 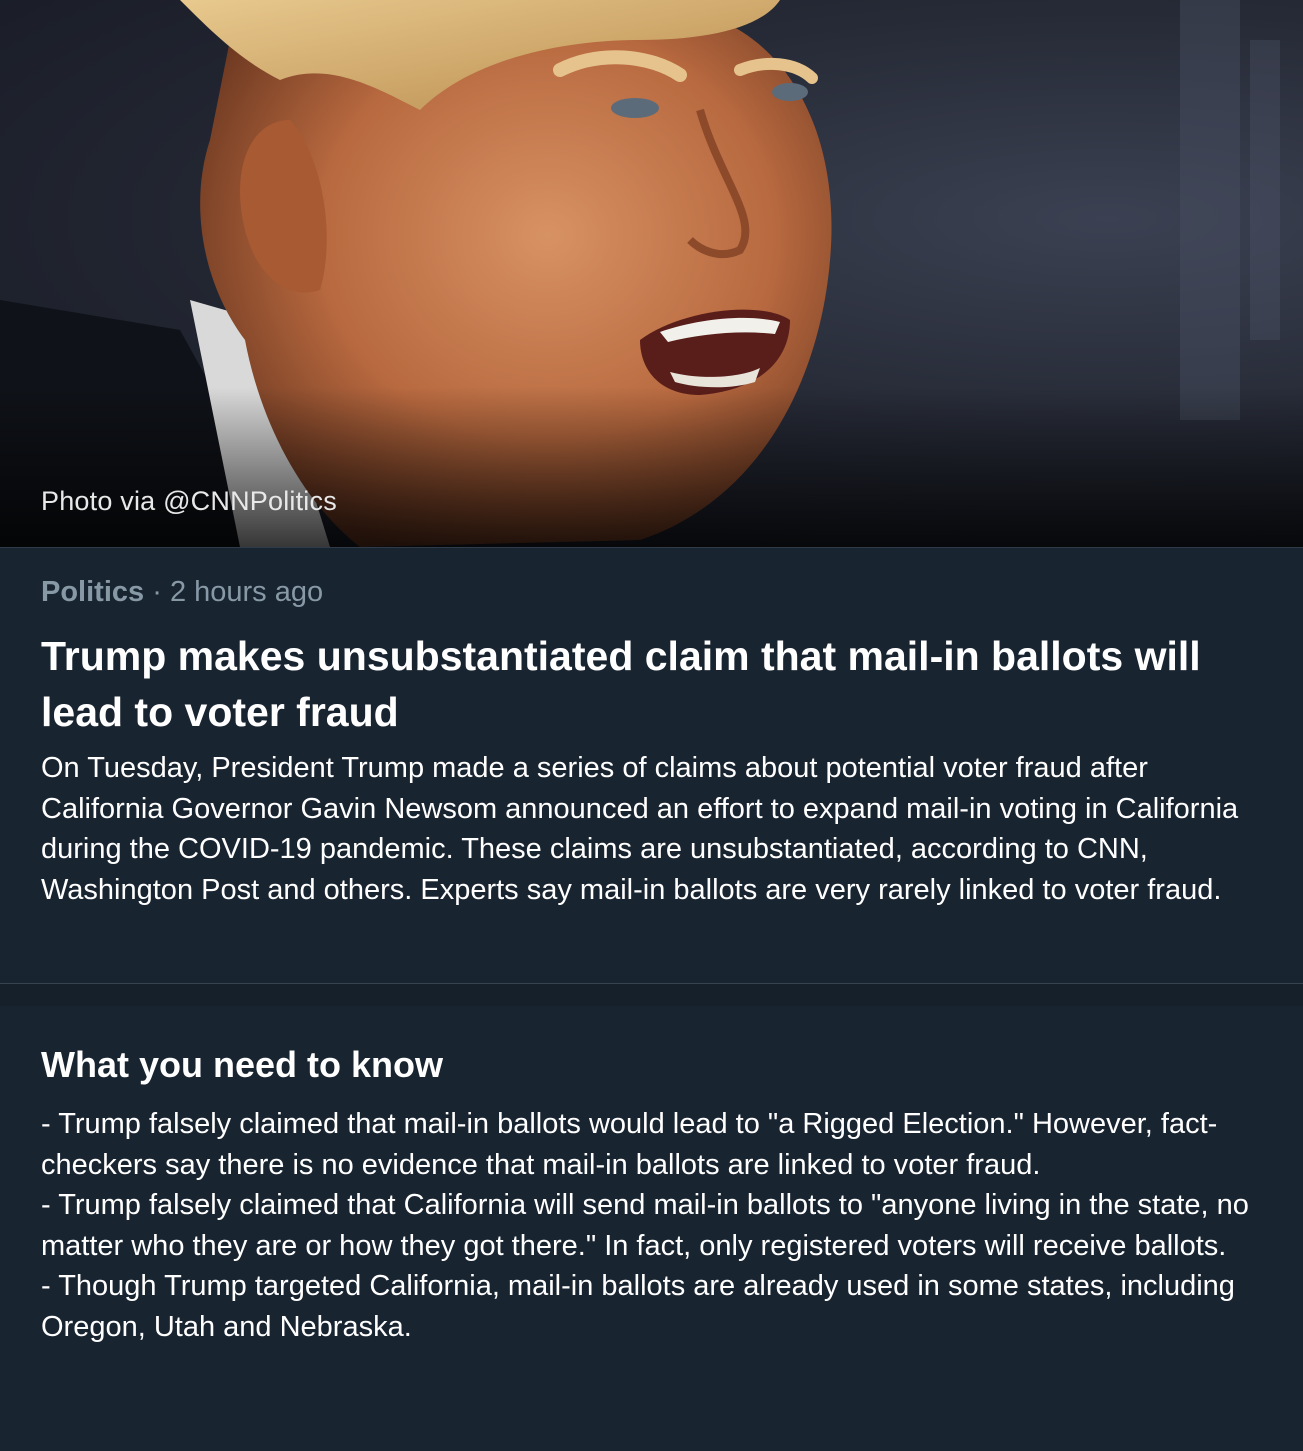 What do you see at coordinates (92, 592) in the screenshot?
I see `article-category: Politics` at bounding box center [92, 592].